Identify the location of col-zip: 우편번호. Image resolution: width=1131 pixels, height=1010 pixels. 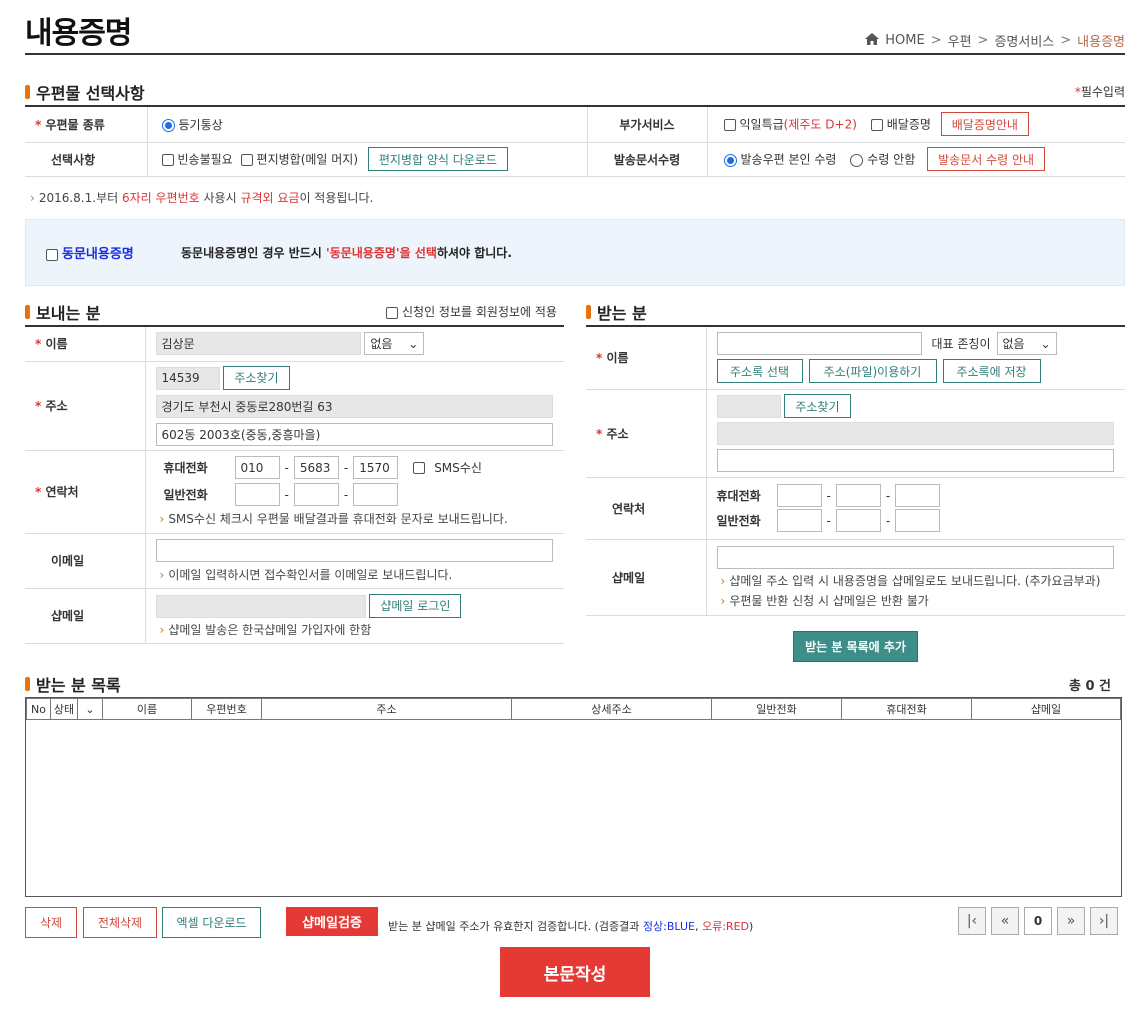
(226, 709).